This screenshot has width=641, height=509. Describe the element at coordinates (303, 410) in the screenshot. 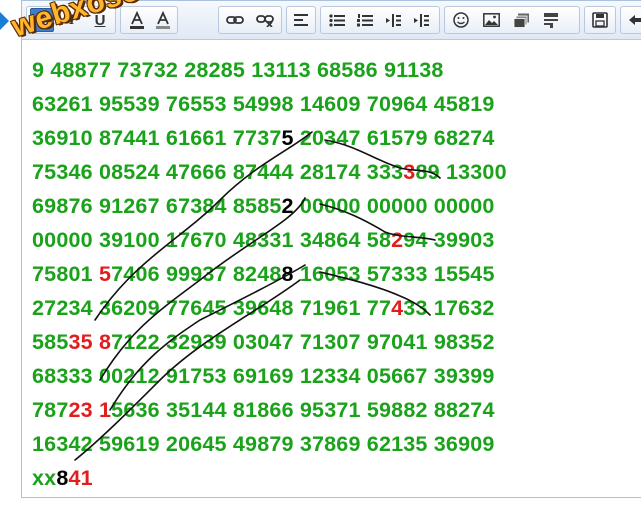

I see `result-text: 5636 35144 81866 95371 59882 88274` at that location.